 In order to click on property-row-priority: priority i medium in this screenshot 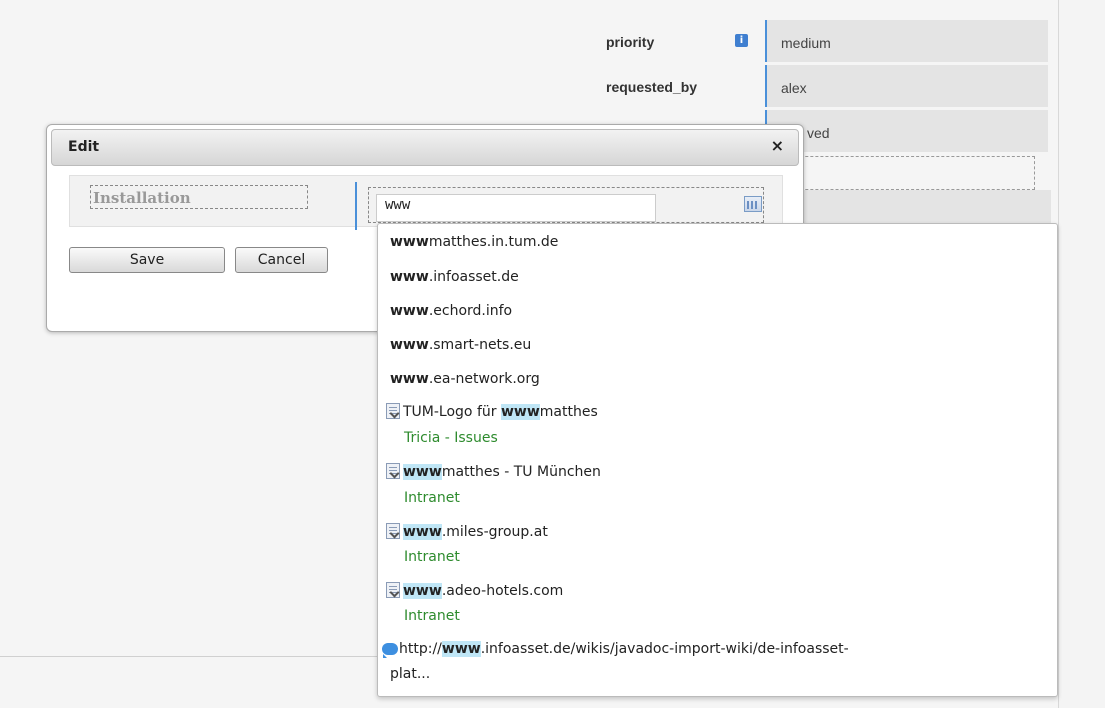, I will do `click(820, 42)`.